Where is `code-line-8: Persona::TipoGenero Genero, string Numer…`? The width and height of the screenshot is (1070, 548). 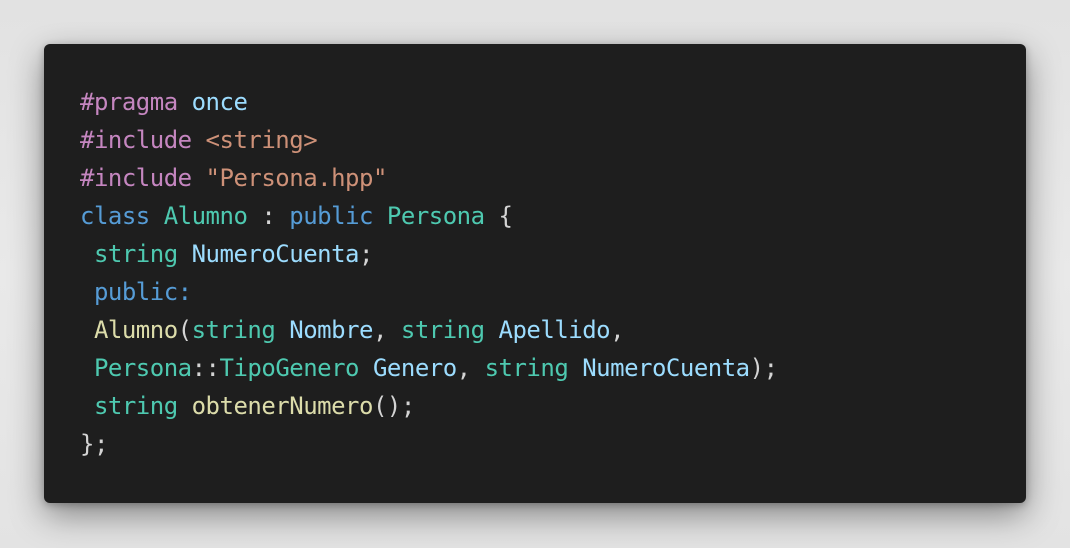 code-line-8: Persona::TipoGenero Genero, string Numer… is located at coordinates (553, 368).